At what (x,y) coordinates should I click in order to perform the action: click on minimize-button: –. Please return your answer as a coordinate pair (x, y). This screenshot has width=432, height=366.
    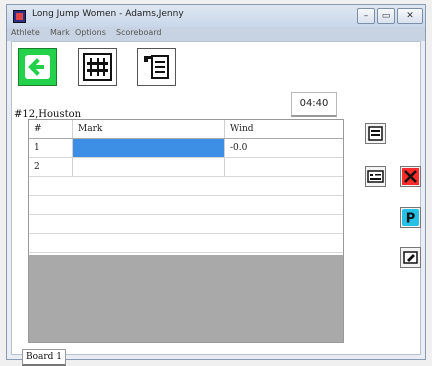
    Looking at the image, I should click on (366, 16).